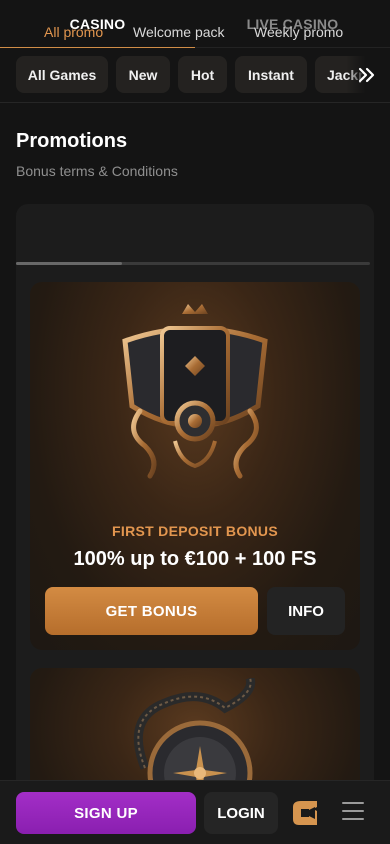 This screenshot has height=844, width=390. What do you see at coordinates (73, 32) in the screenshot?
I see `tab-all-promo: All promo` at bounding box center [73, 32].